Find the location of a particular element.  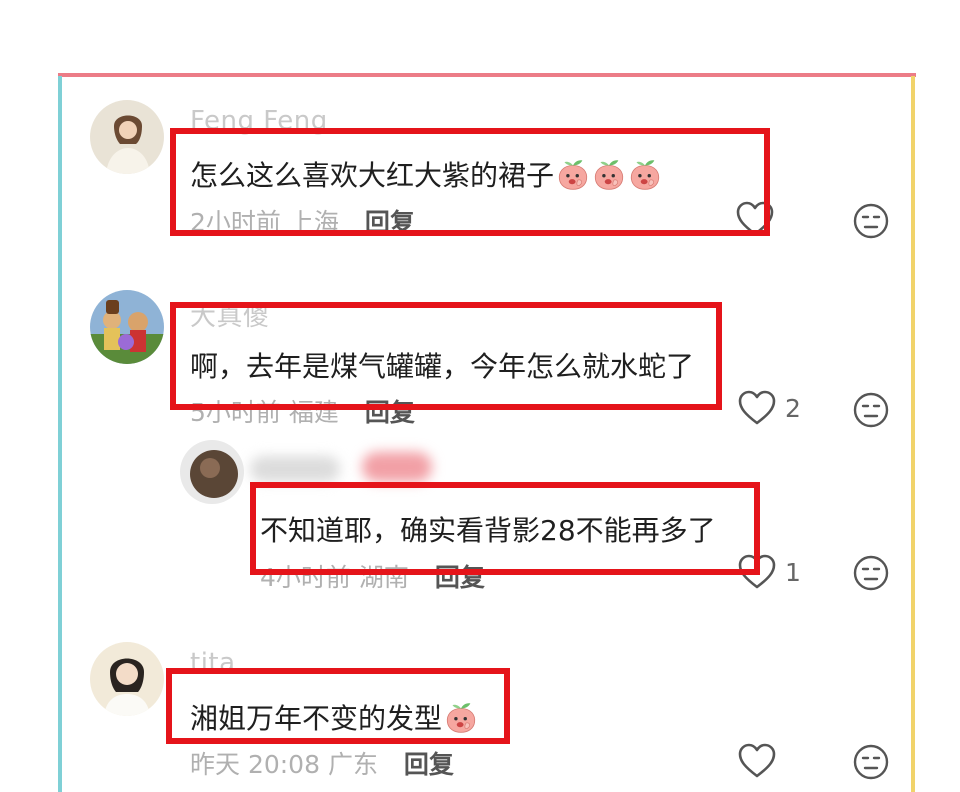

comment-time: 昨天 20:08 is located at coordinates (255, 764).